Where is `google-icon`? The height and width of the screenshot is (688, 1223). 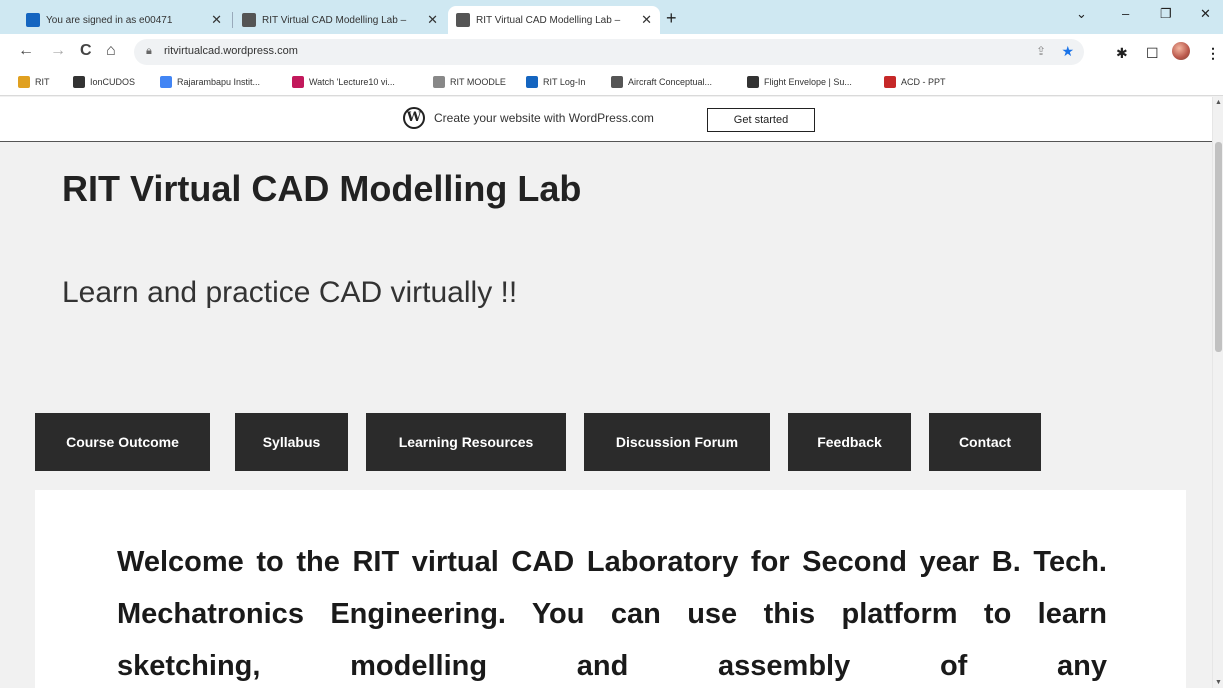 google-icon is located at coordinates (166, 82).